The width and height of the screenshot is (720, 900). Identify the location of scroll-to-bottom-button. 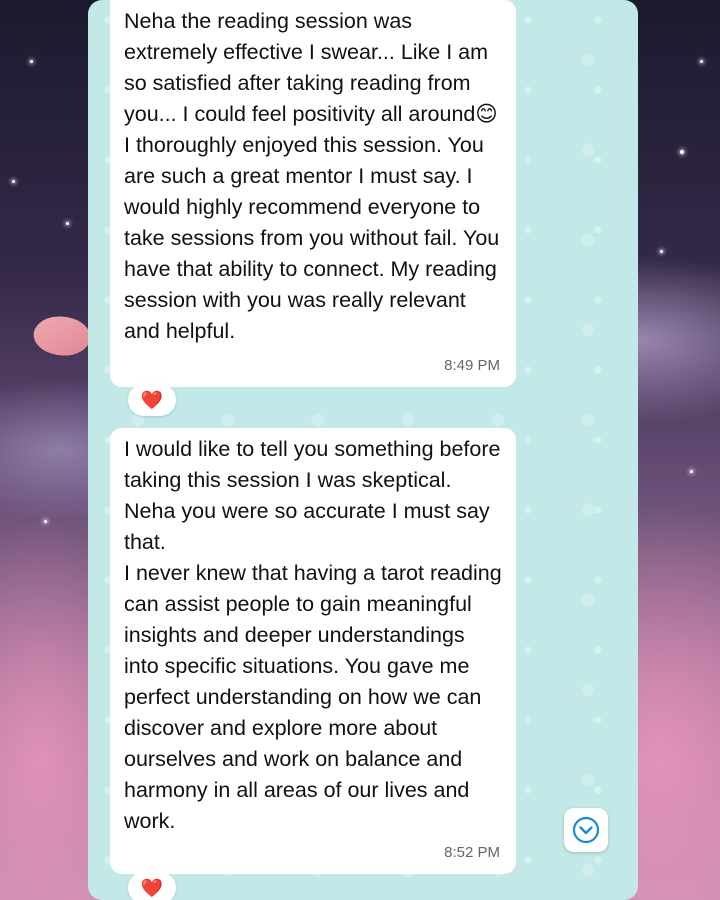
(586, 830).